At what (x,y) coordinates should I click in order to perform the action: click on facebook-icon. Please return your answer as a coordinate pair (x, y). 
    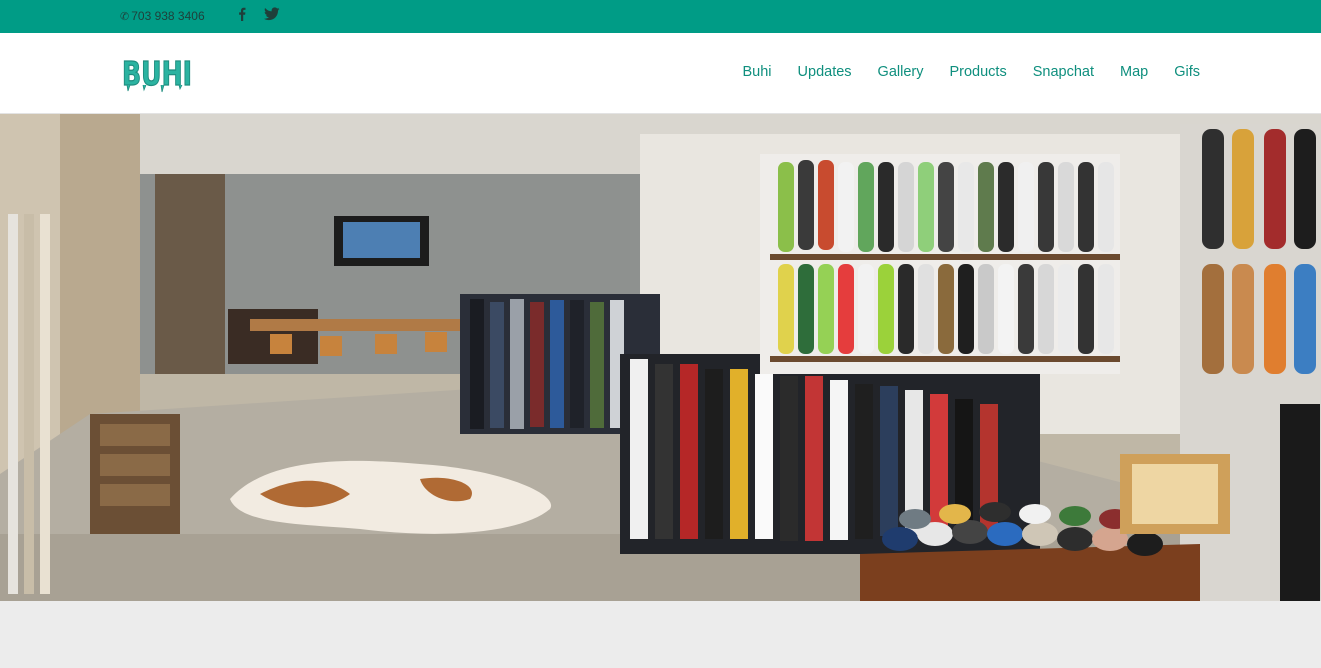
    Looking at the image, I should click on (242, 14).